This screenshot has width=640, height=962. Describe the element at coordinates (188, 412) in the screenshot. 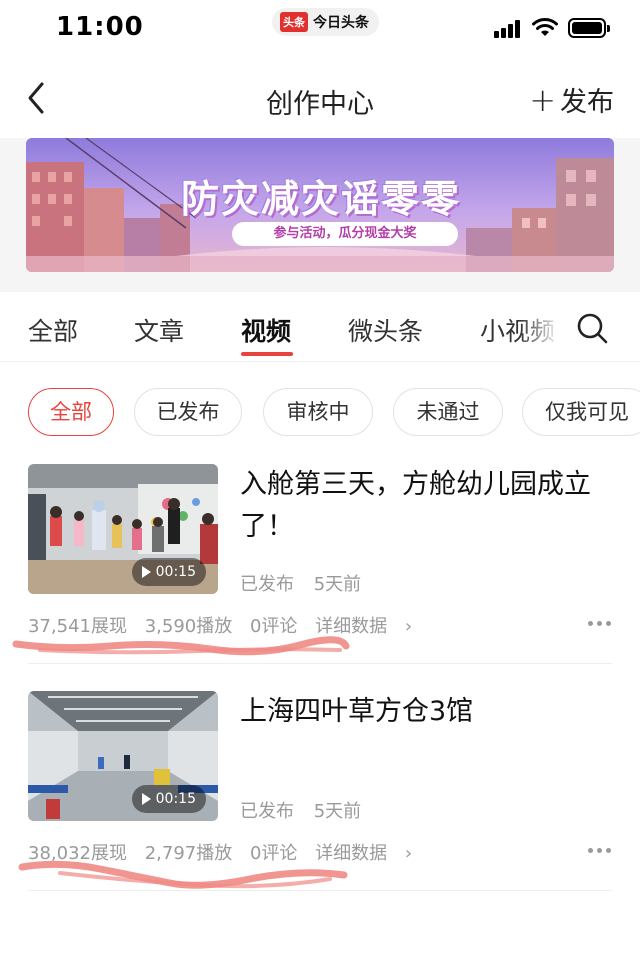

I see `filter-published: 已发布` at that location.